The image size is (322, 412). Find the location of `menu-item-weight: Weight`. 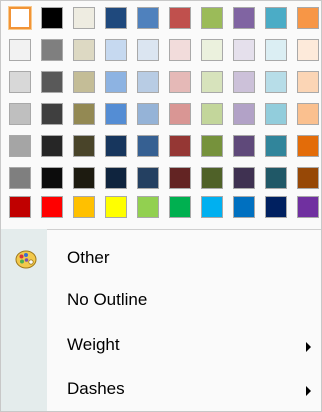

menu-item-weight: Weight is located at coordinates (161, 346).